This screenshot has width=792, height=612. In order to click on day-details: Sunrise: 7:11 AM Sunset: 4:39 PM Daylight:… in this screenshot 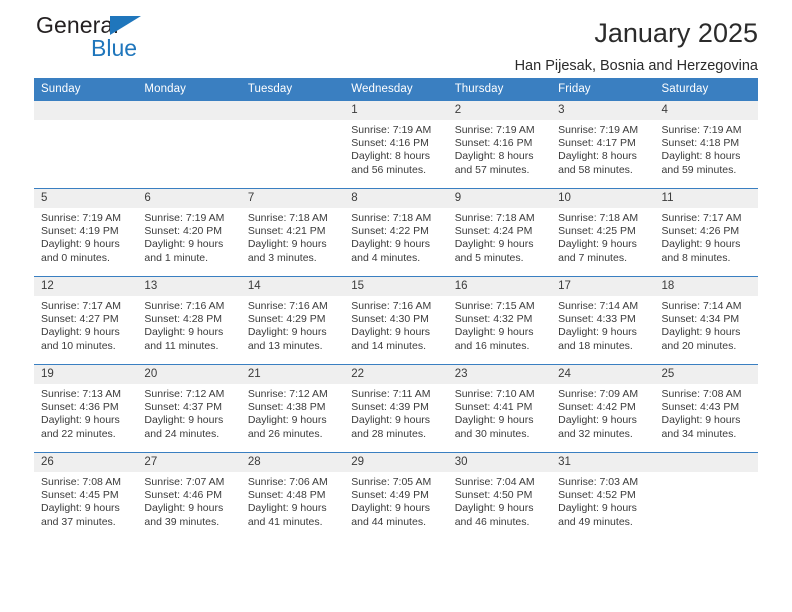, I will do `click(395, 412)`.